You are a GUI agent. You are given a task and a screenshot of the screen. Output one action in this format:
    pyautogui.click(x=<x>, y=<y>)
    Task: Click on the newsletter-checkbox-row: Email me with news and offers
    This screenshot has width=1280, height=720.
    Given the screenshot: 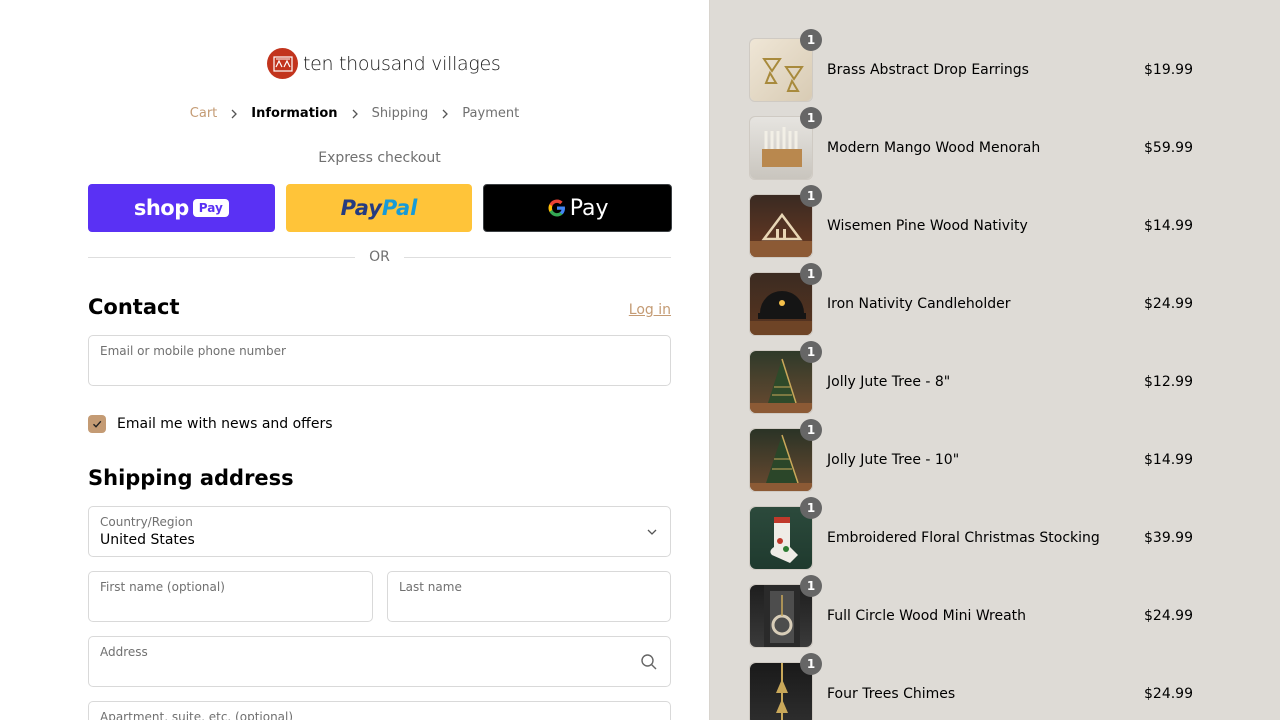 What is the action you would take?
    pyautogui.click(x=210, y=424)
    